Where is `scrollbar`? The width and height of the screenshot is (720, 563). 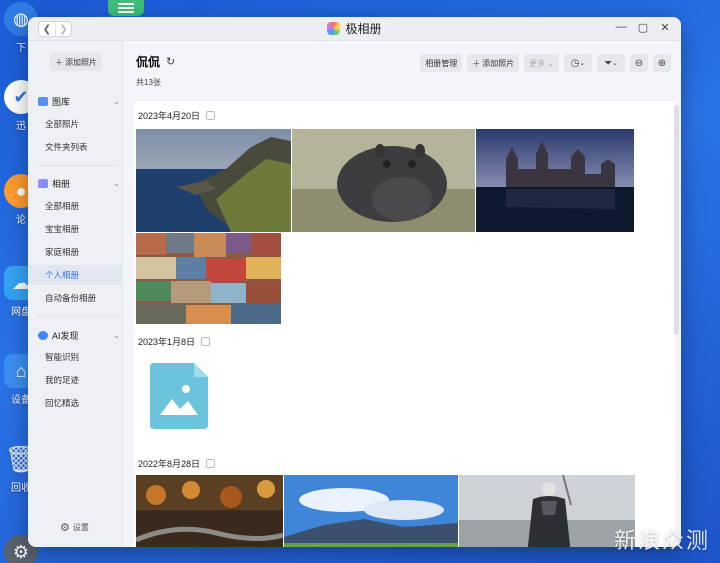
scrollbar is located at coordinates (676, 220).